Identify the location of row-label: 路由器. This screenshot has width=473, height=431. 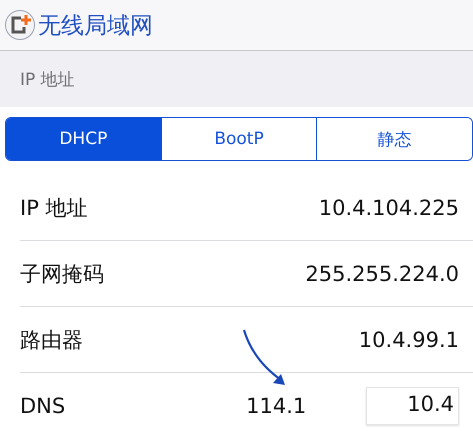
(51, 340).